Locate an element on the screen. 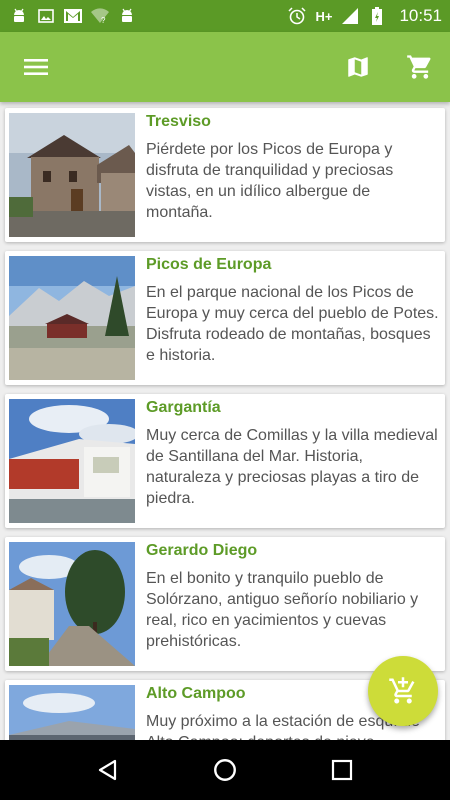  app-toolbar is located at coordinates (225, 67).